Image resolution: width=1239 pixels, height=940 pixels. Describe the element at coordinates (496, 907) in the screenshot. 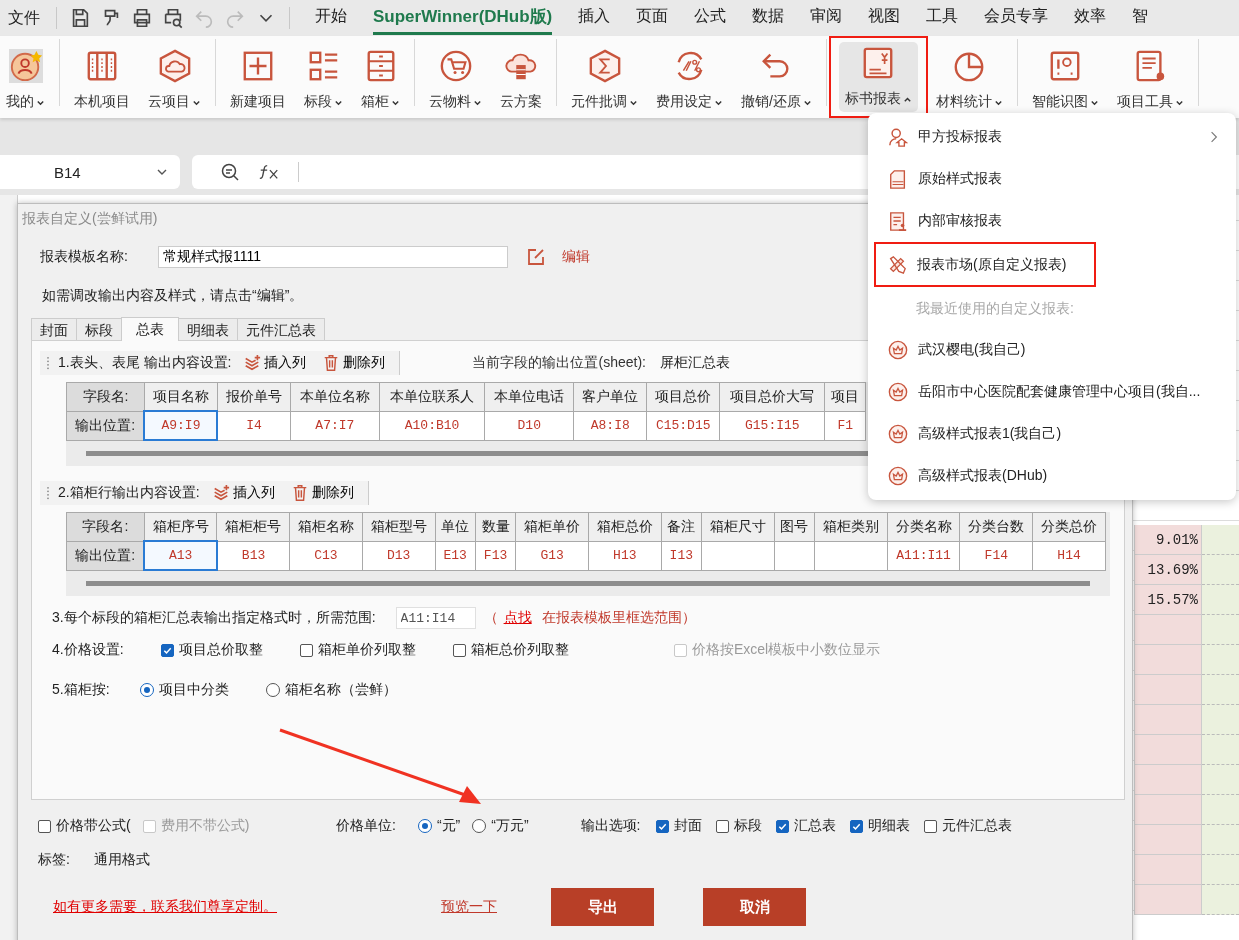

I see `preview-link: 预览一下` at that location.